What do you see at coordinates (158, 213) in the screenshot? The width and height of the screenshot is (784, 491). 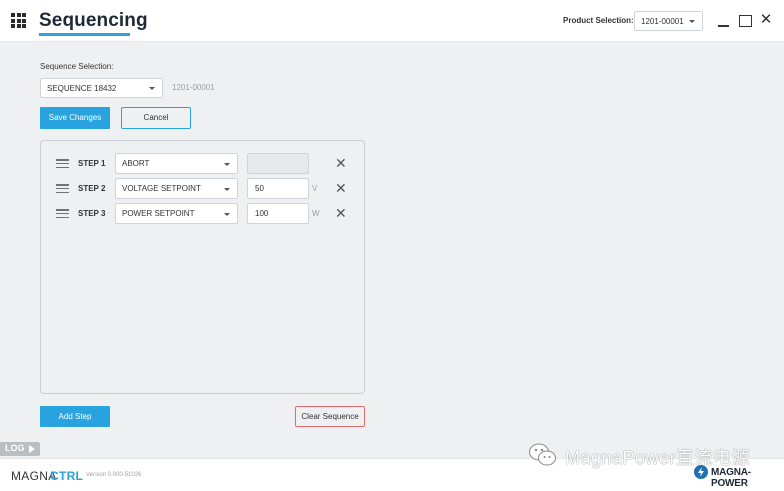 I see `step-command-value: POWER SETPOINT` at bounding box center [158, 213].